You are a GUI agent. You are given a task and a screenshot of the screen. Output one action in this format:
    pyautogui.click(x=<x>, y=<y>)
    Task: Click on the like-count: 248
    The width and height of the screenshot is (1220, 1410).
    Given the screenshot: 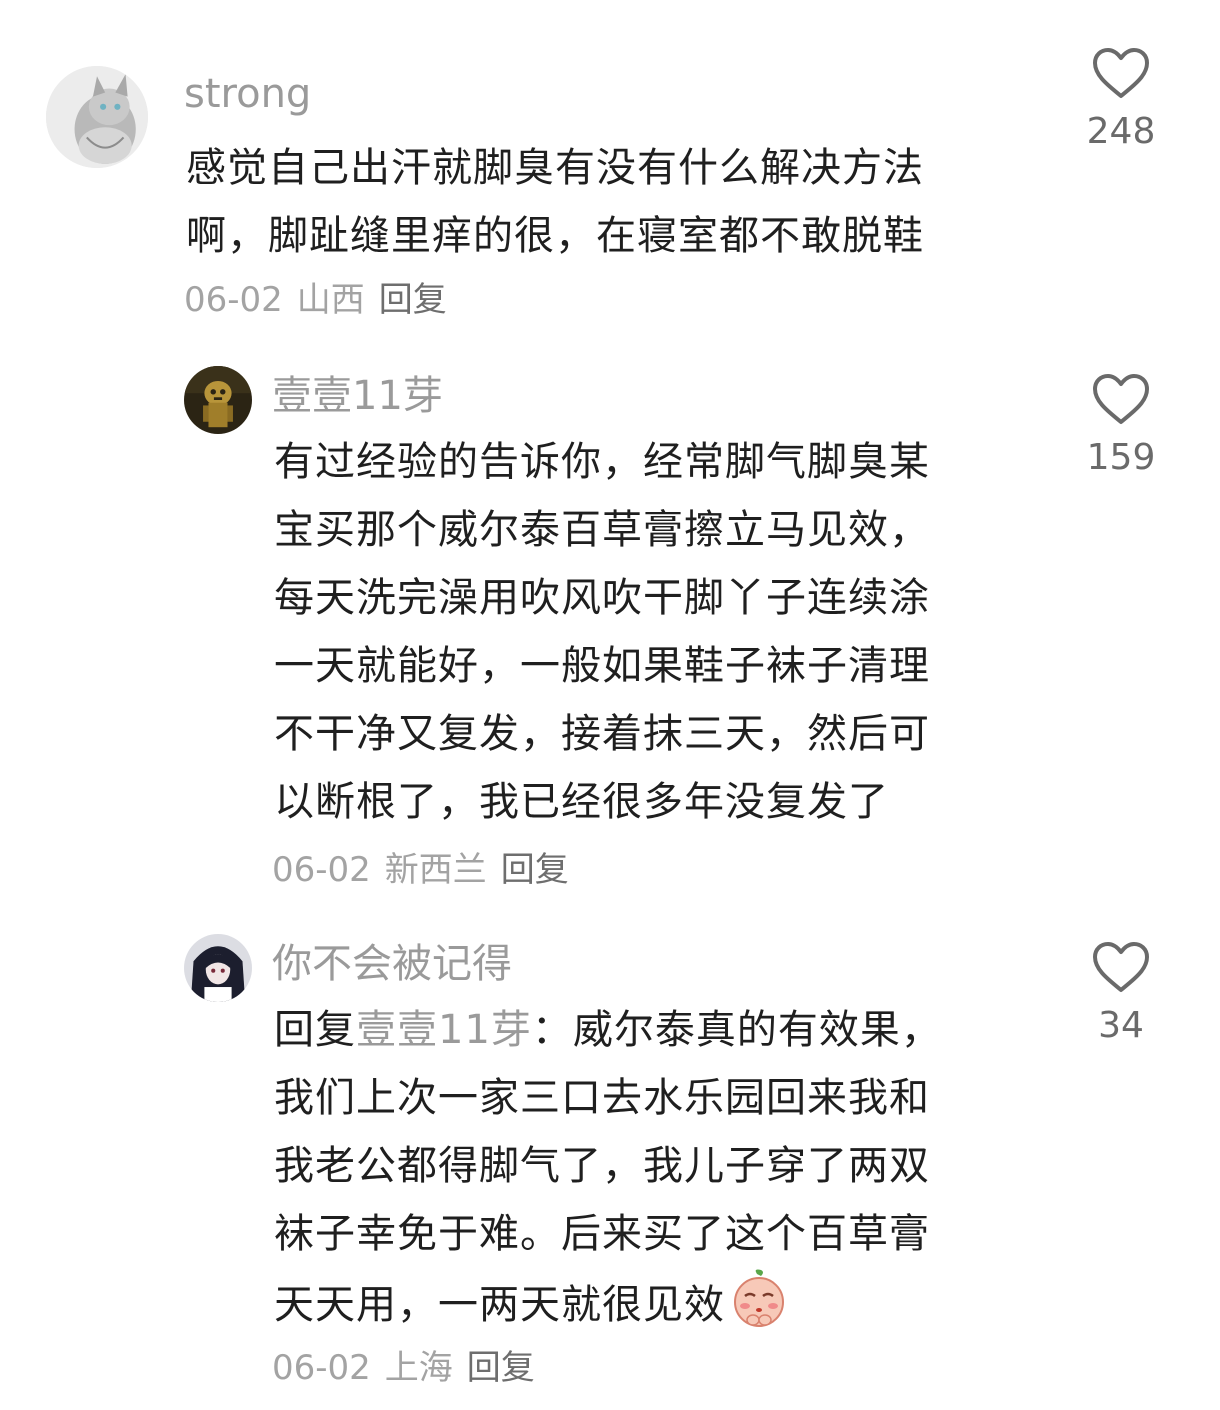 What is the action you would take?
    pyautogui.click(x=1121, y=131)
    